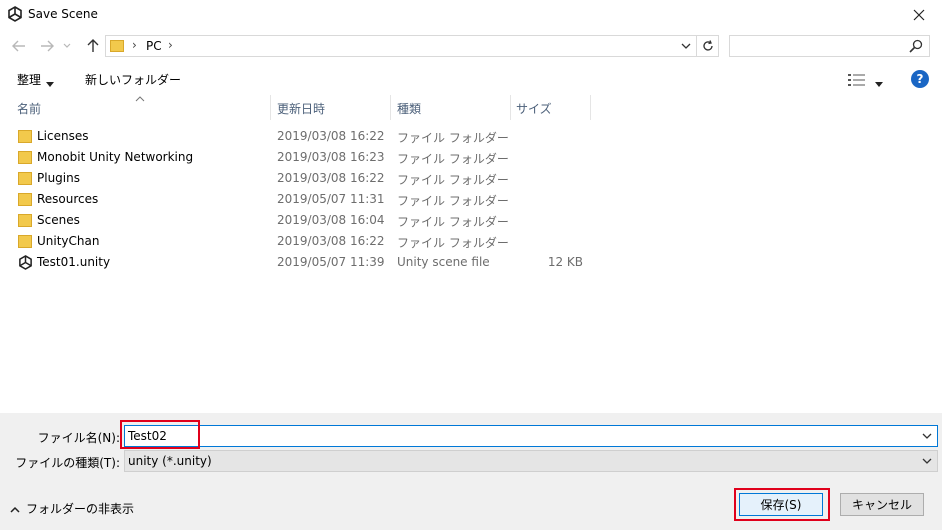  I want to click on file-name: UnityChan, so click(68, 241).